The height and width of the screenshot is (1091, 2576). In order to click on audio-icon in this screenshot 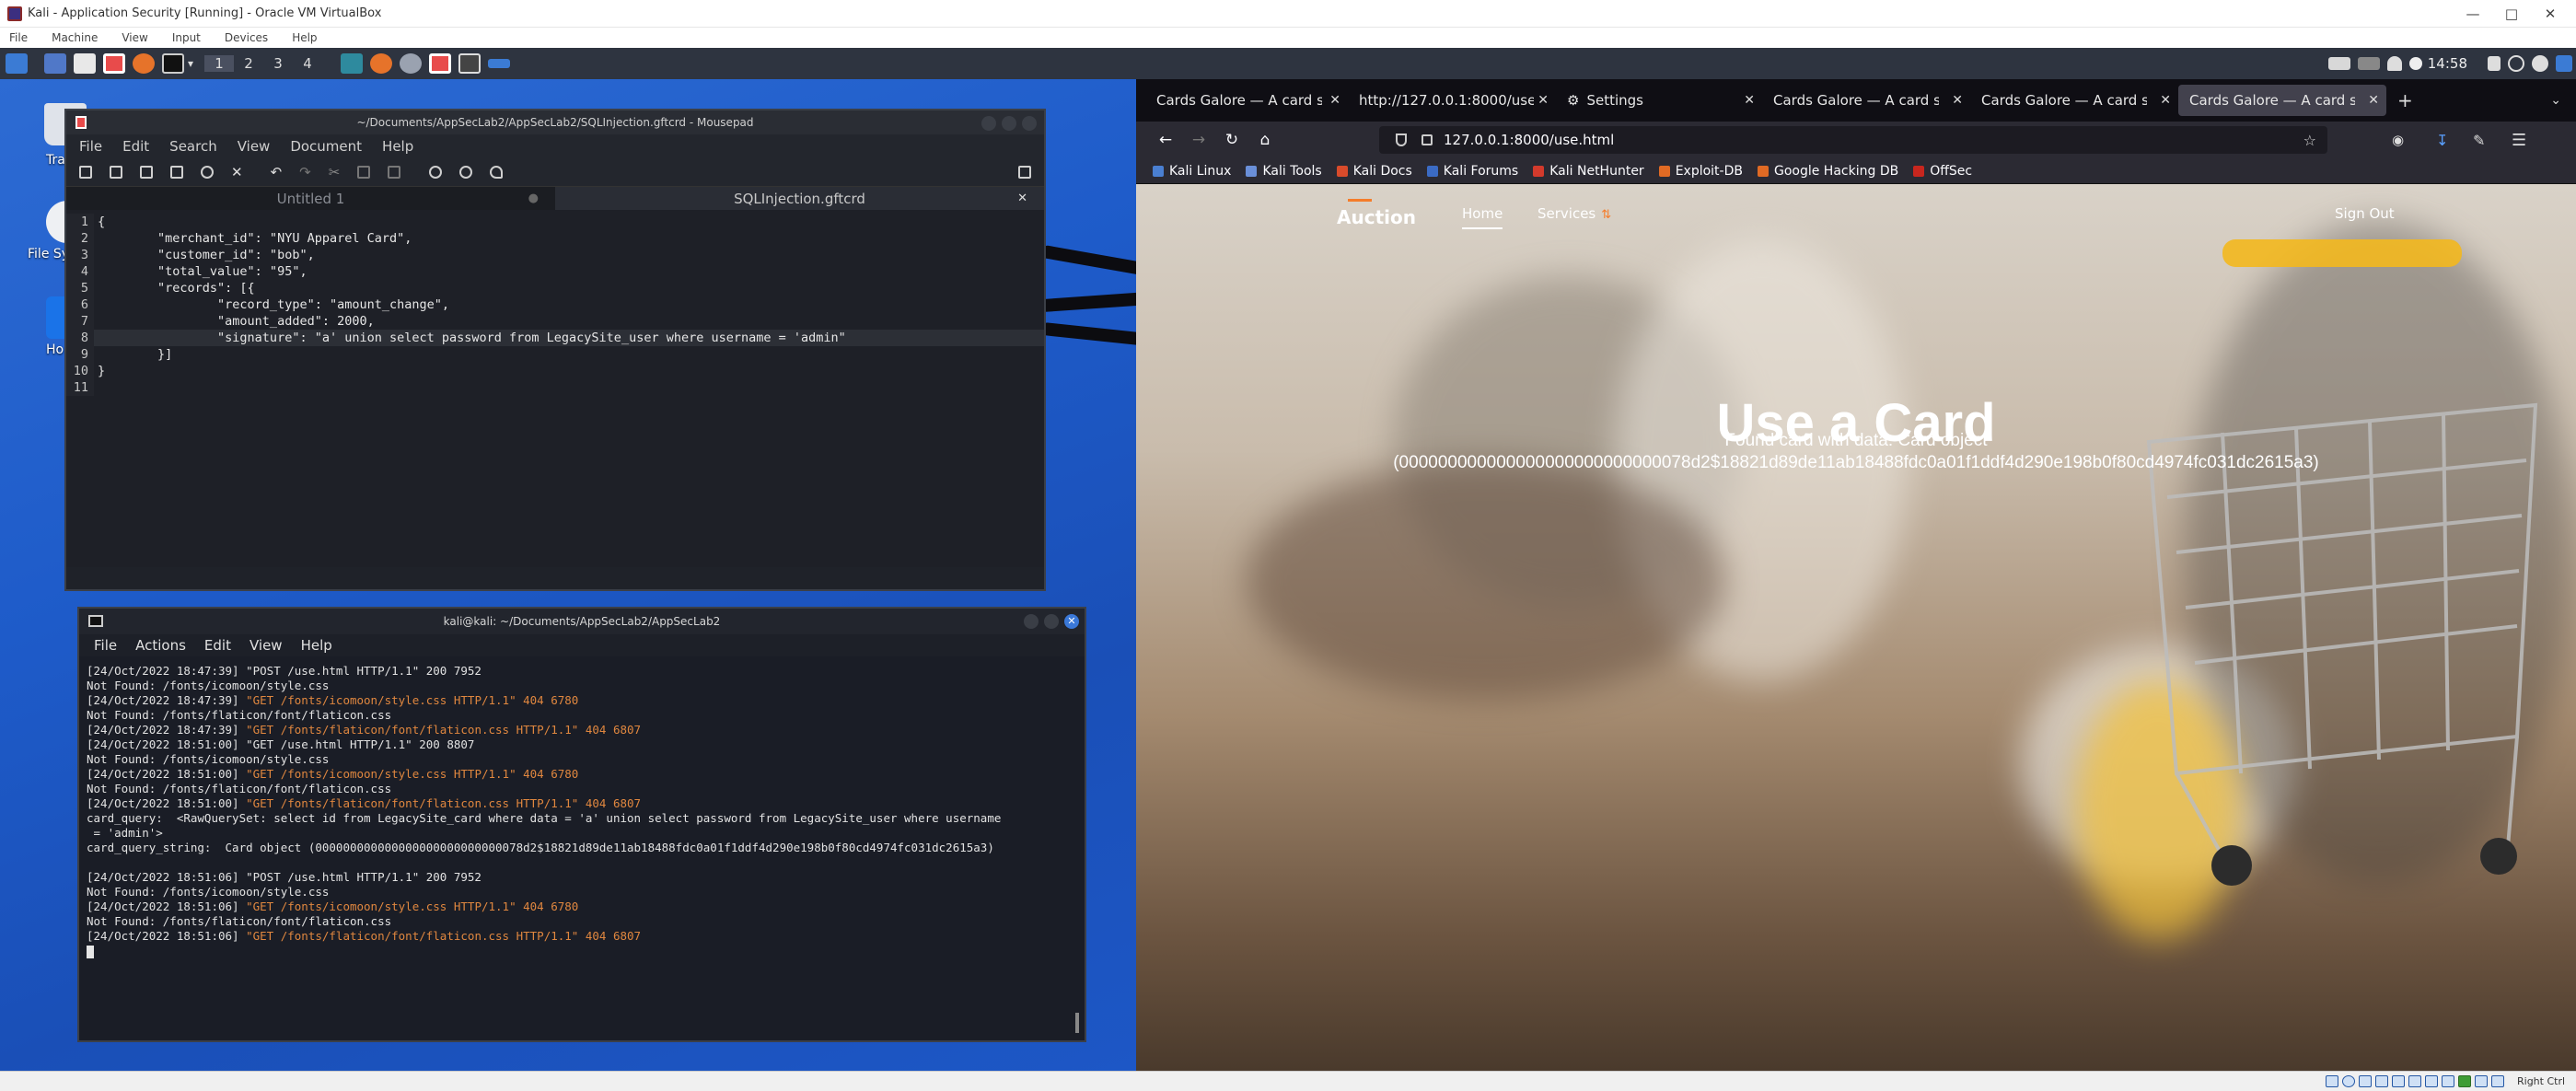, I will do `click(2365, 1081)`.